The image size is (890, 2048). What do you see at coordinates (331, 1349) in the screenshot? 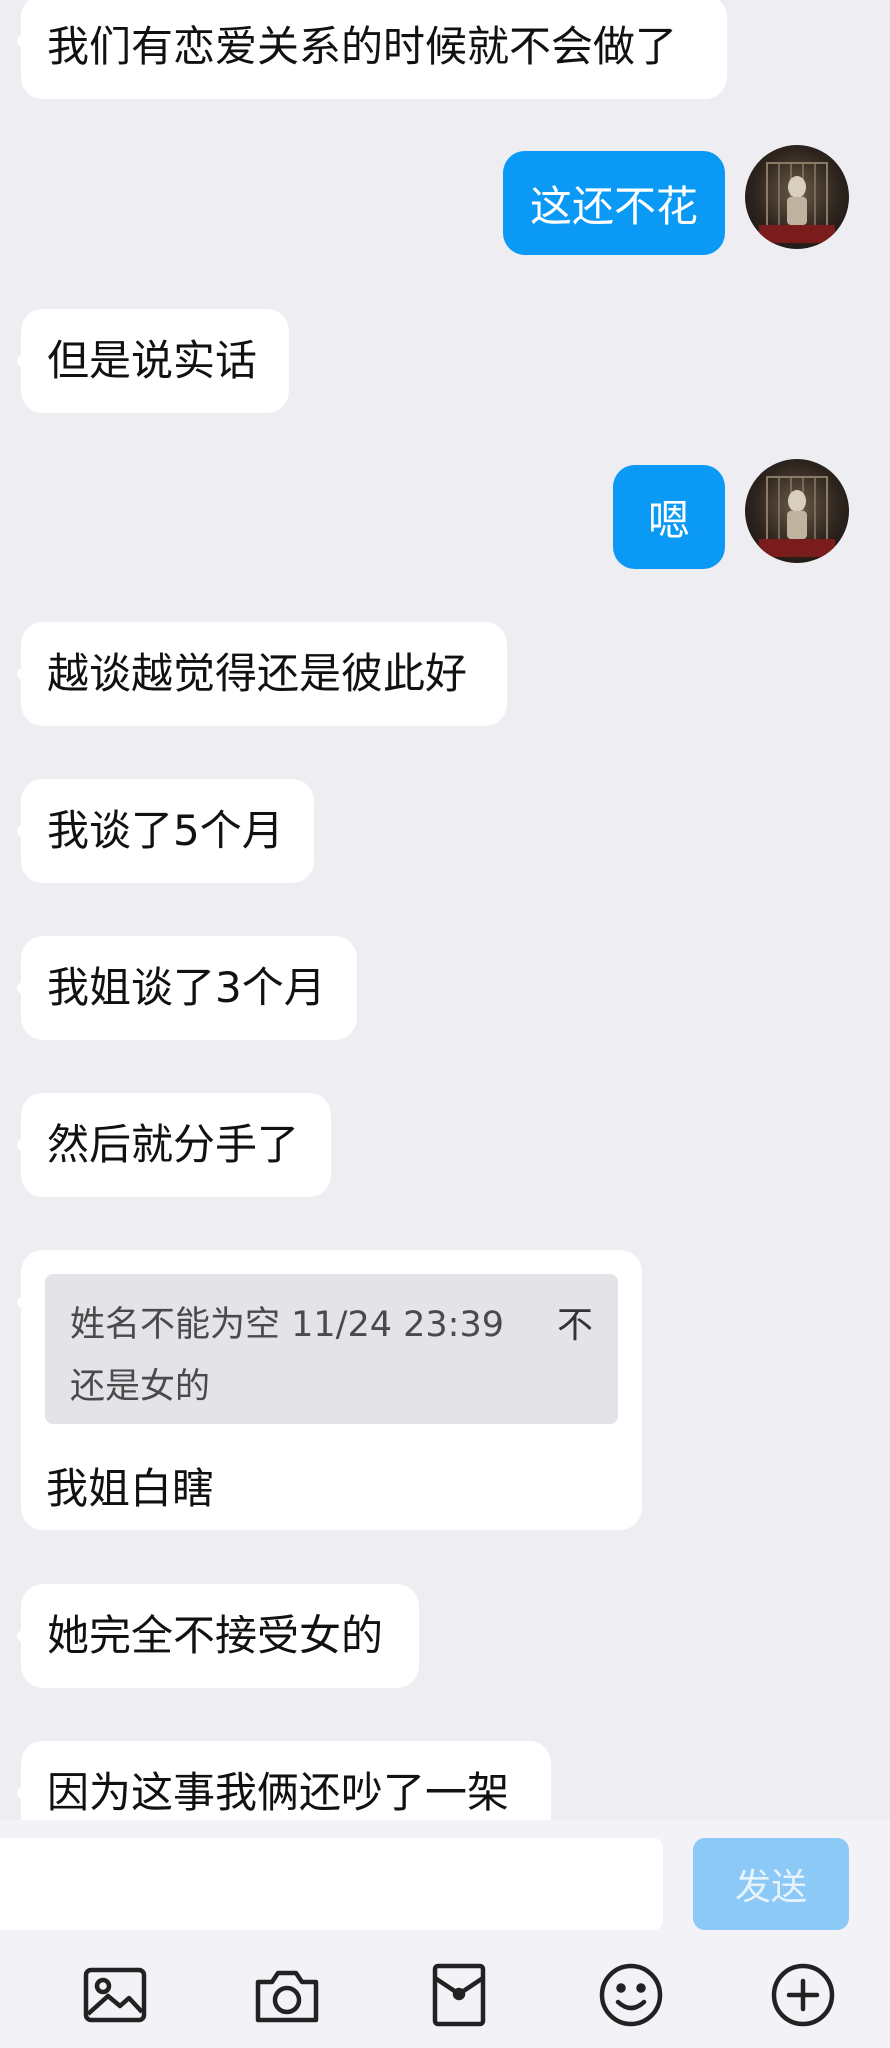
I see `quoted-message: 姓名不能为空 11/24 23:39 不 还是女的` at bounding box center [331, 1349].